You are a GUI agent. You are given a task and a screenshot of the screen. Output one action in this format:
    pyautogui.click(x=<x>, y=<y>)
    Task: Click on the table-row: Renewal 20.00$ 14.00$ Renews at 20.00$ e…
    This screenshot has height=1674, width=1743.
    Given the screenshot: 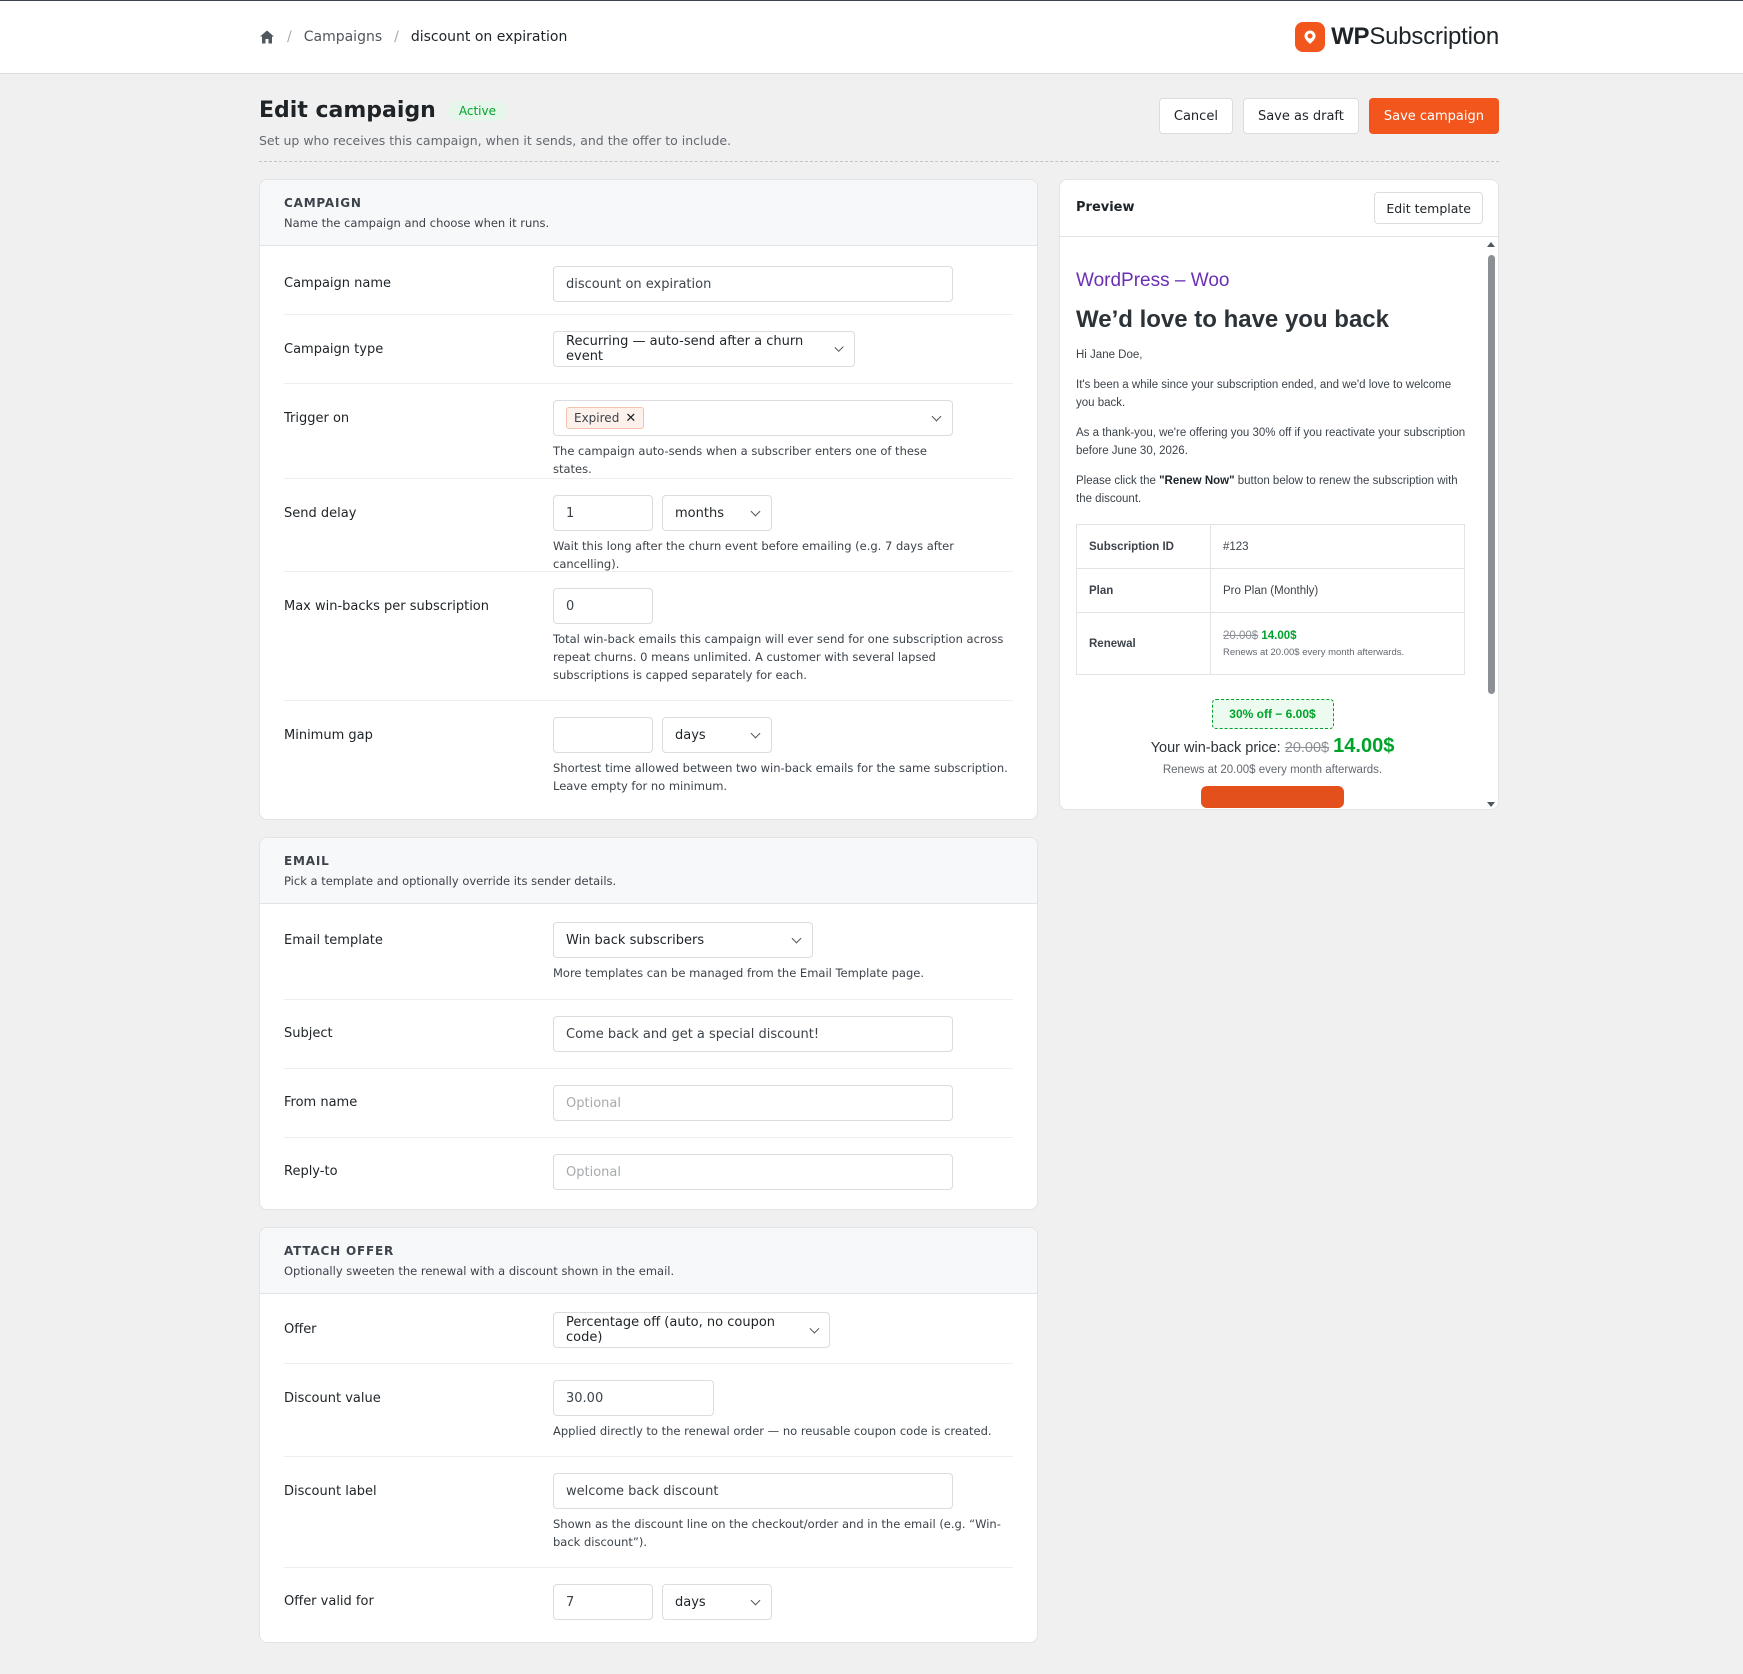 What is the action you would take?
    pyautogui.click(x=1270, y=643)
    